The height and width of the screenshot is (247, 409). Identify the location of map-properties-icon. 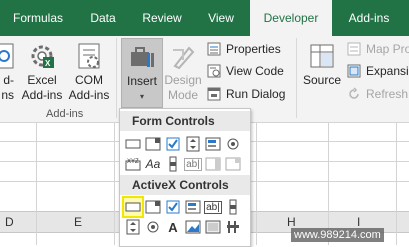
(354, 49).